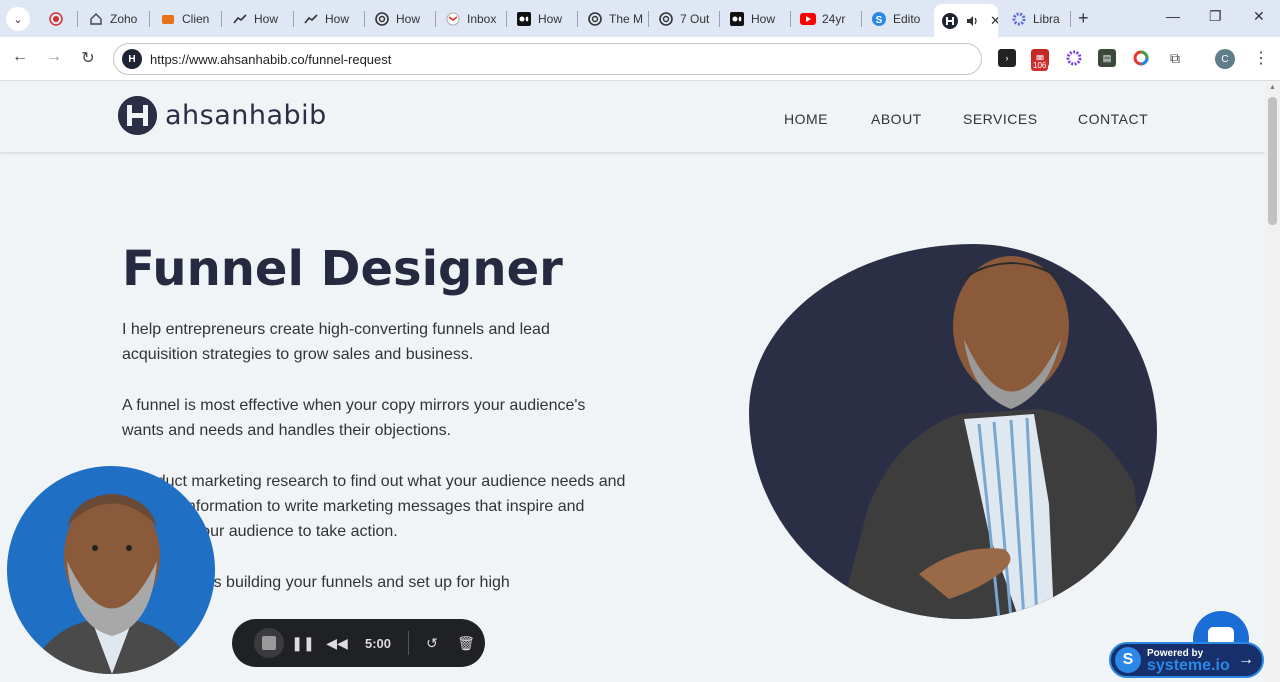 This screenshot has height=682, width=1280. I want to click on svg-text: S, so click(879, 20).